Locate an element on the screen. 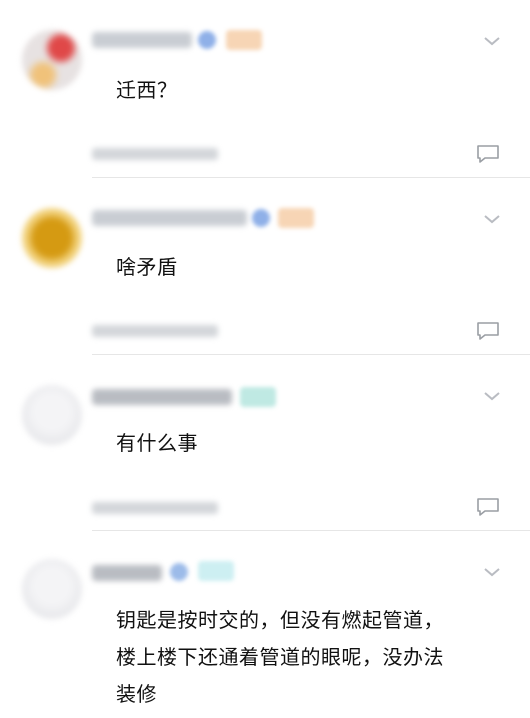 Image resolution: width=530 pixels, height=718 pixels. divider is located at coordinates (311, 177).